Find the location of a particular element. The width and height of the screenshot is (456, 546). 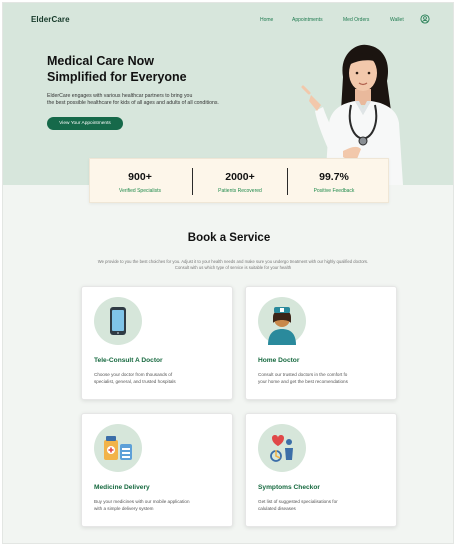

stat-label: Verified Specialists is located at coordinates (140, 191).